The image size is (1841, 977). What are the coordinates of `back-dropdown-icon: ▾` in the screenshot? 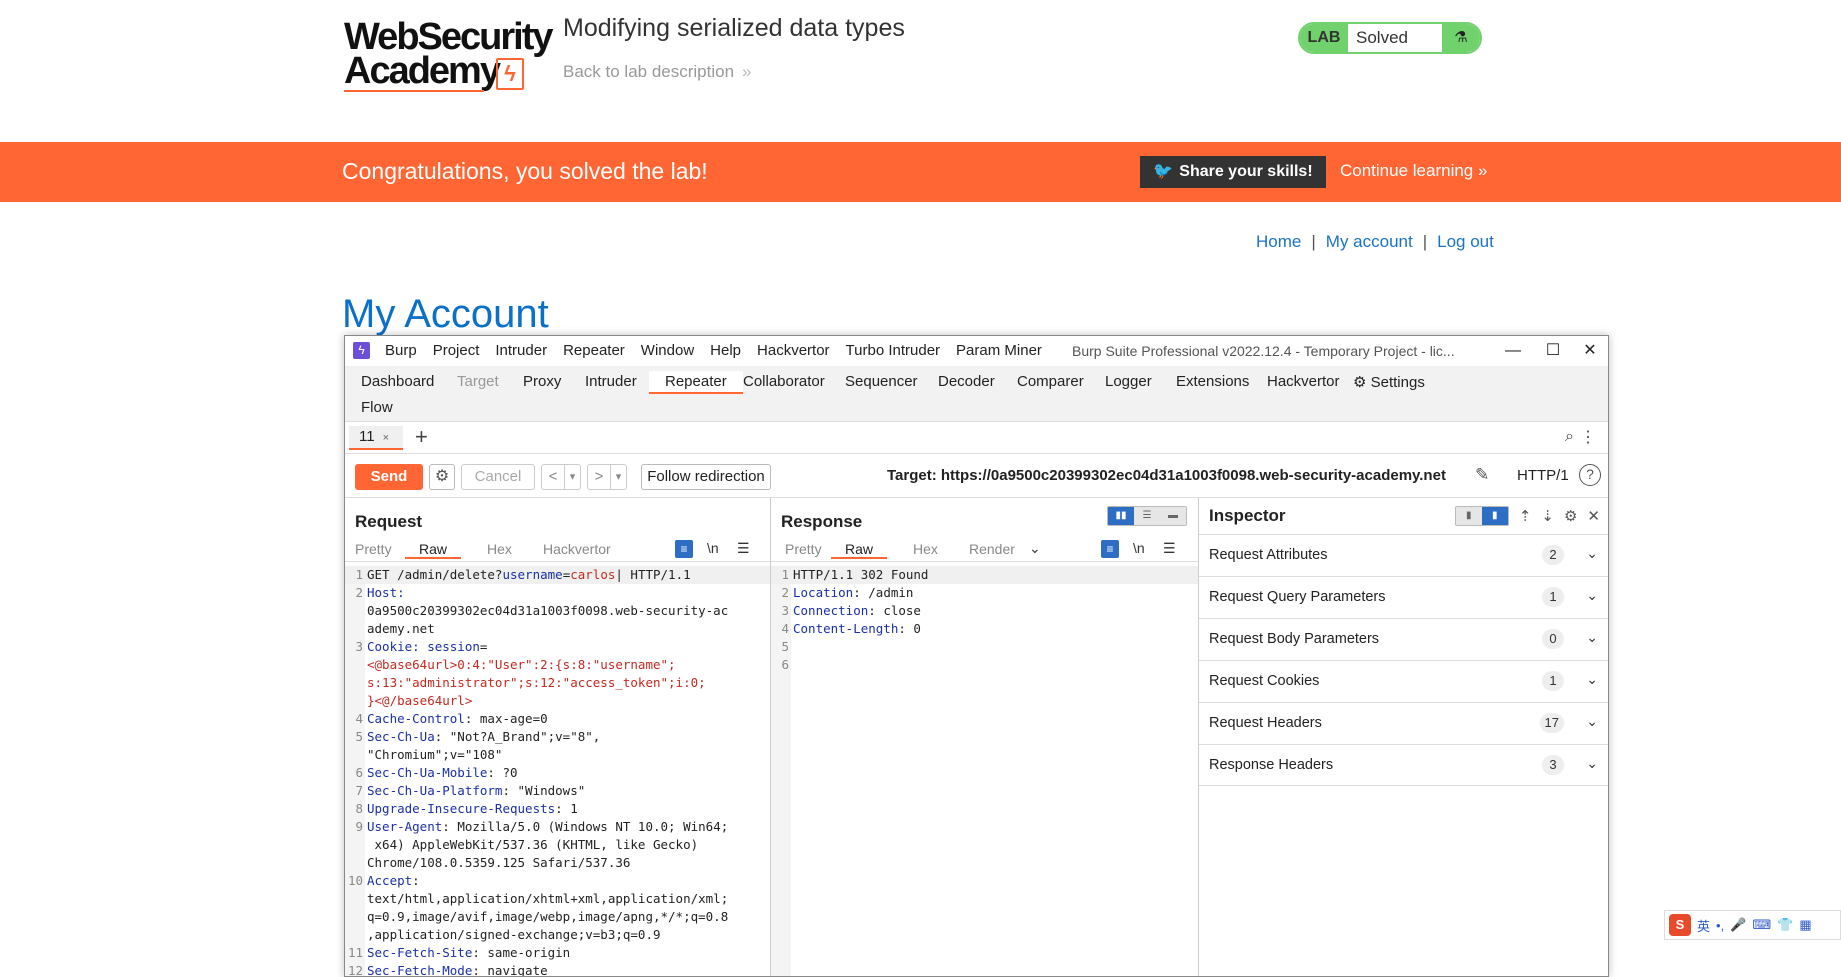 It's located at (572, 477).